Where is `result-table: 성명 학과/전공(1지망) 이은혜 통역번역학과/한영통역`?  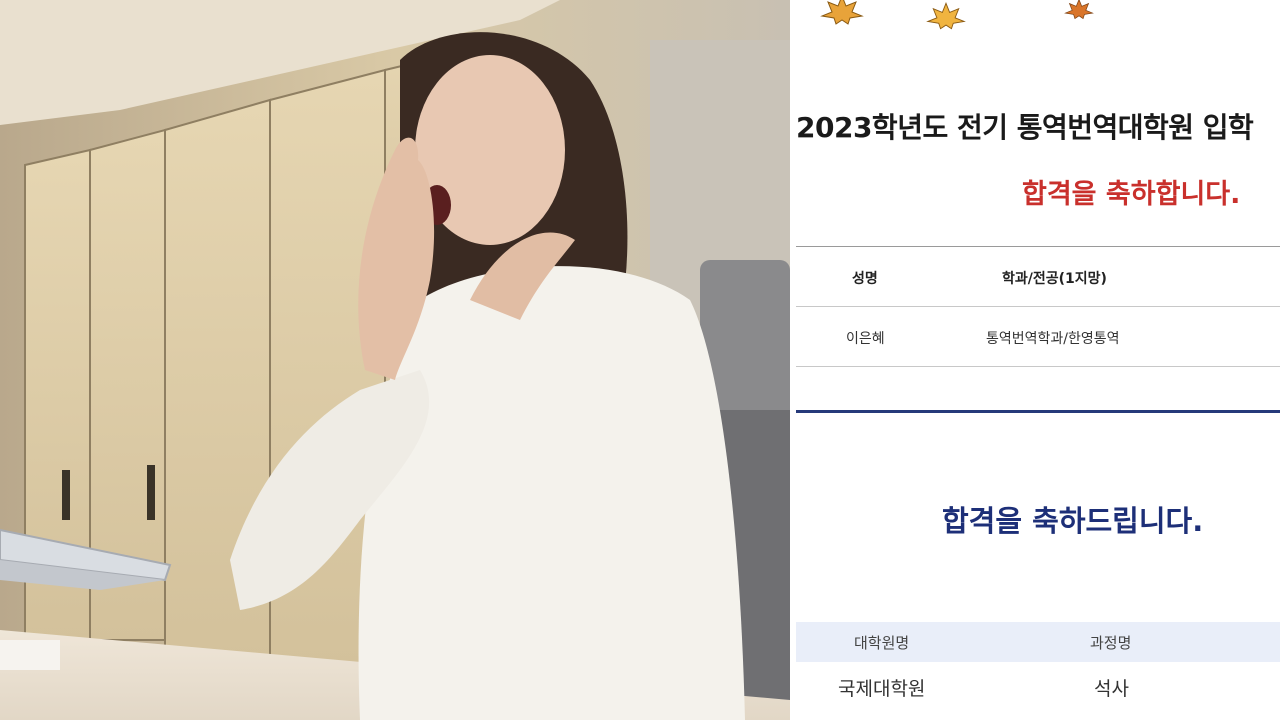 result-table: 성명 학과/전공(1지망) 이은혜 통역번역학과/한영통역 is located at coordinates (1038, 306).